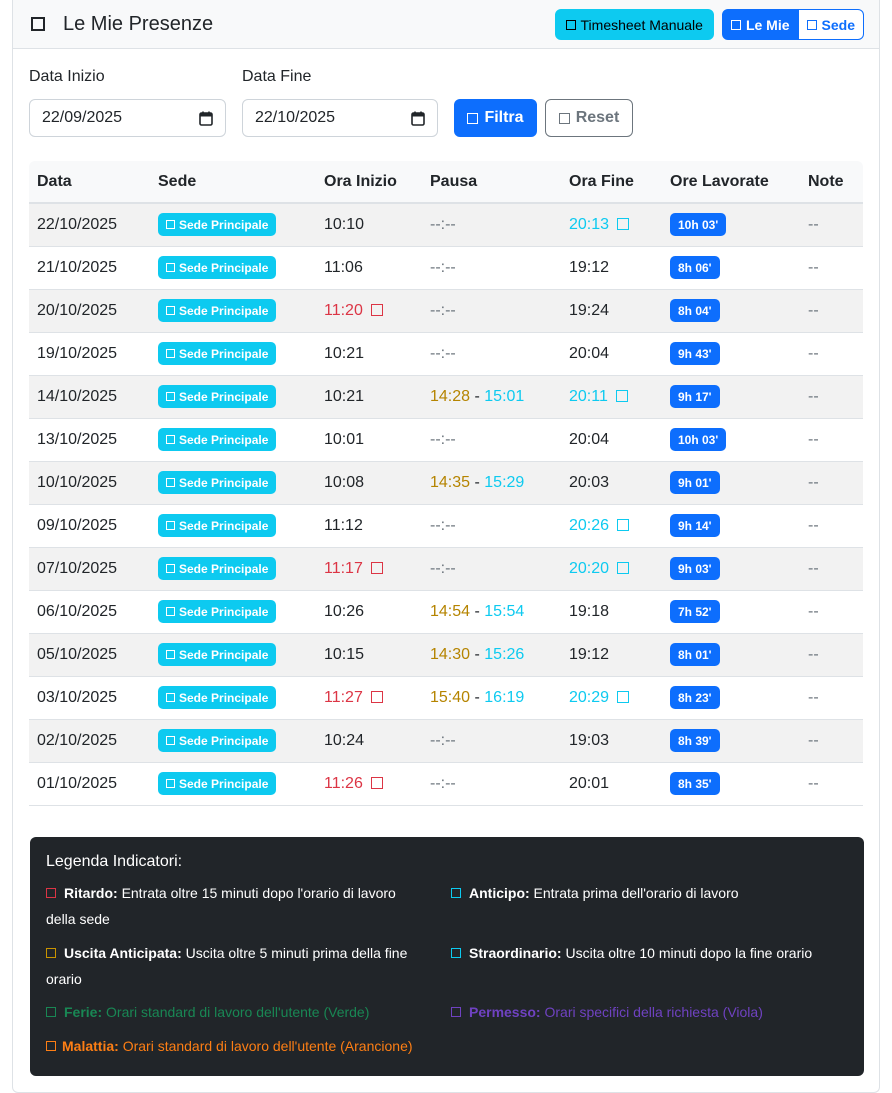 This screenshot has height=1093, width=892. Describe the element at coordinates (127, 118) in the screenshot. I see `start-date-input: 22/09/2025` at that location.